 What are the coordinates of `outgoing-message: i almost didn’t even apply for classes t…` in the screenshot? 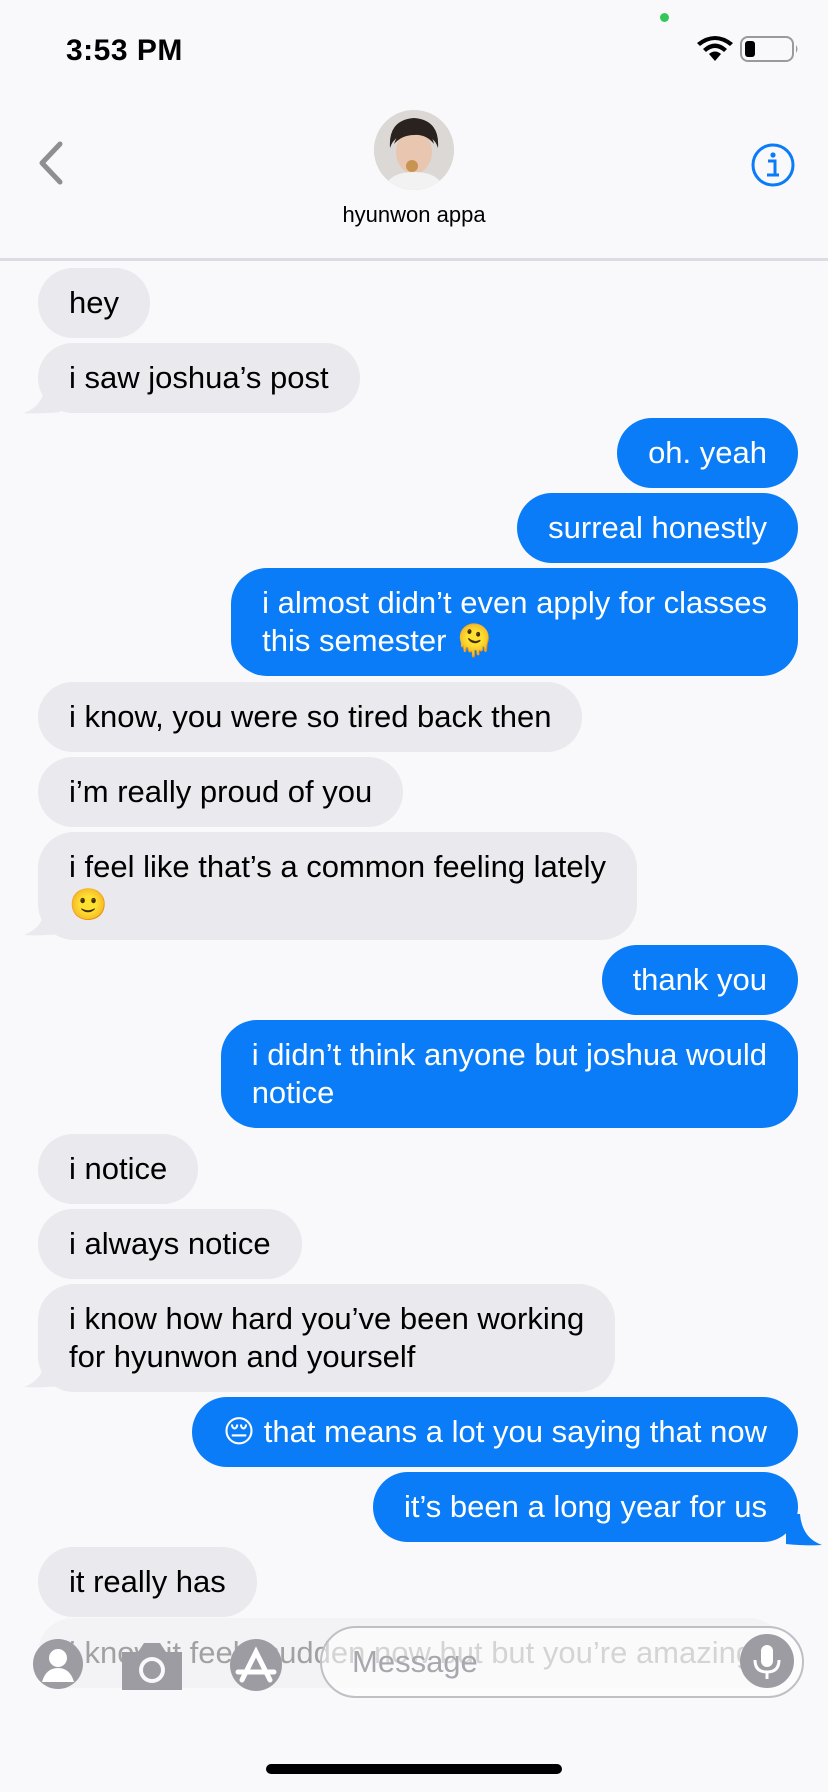 It's located at (514, 622).